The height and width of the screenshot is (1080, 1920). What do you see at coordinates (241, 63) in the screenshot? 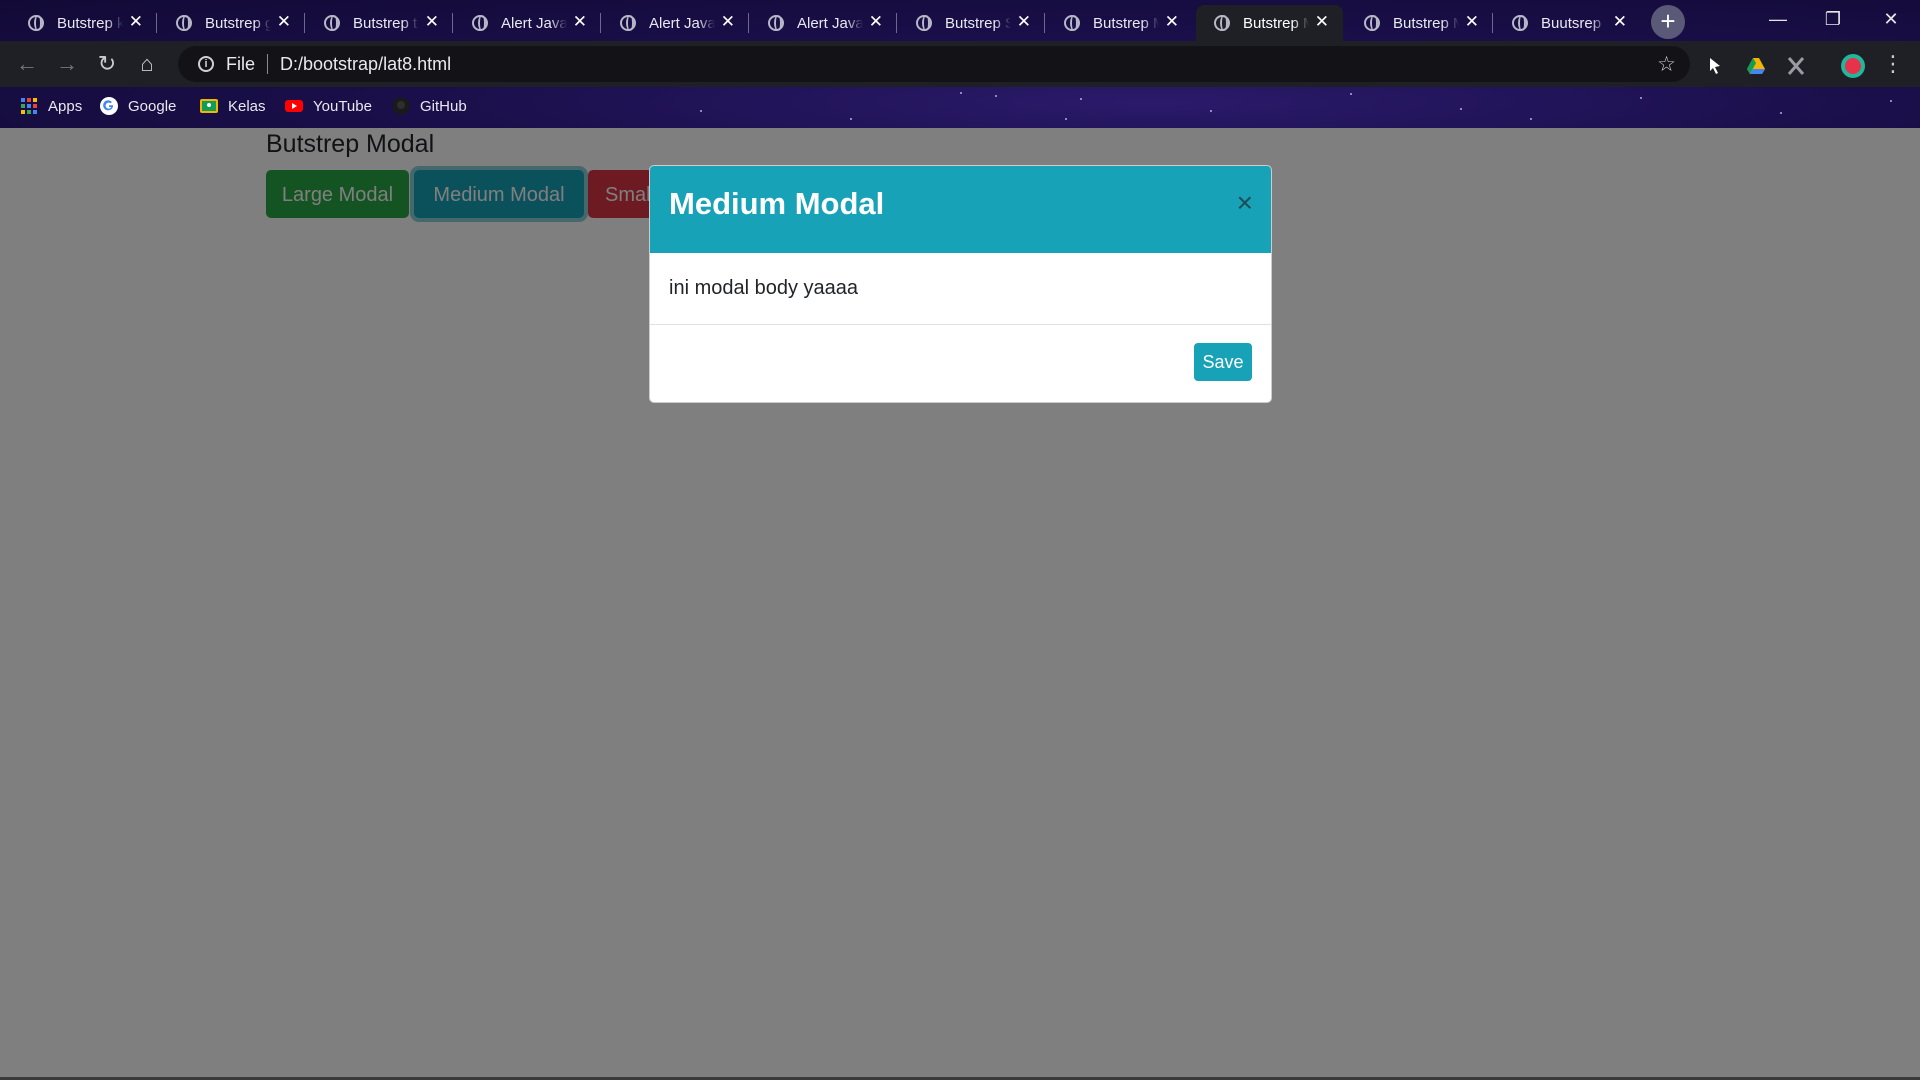
I see `address-scheme-label: File` at bounding box center [241, 63].